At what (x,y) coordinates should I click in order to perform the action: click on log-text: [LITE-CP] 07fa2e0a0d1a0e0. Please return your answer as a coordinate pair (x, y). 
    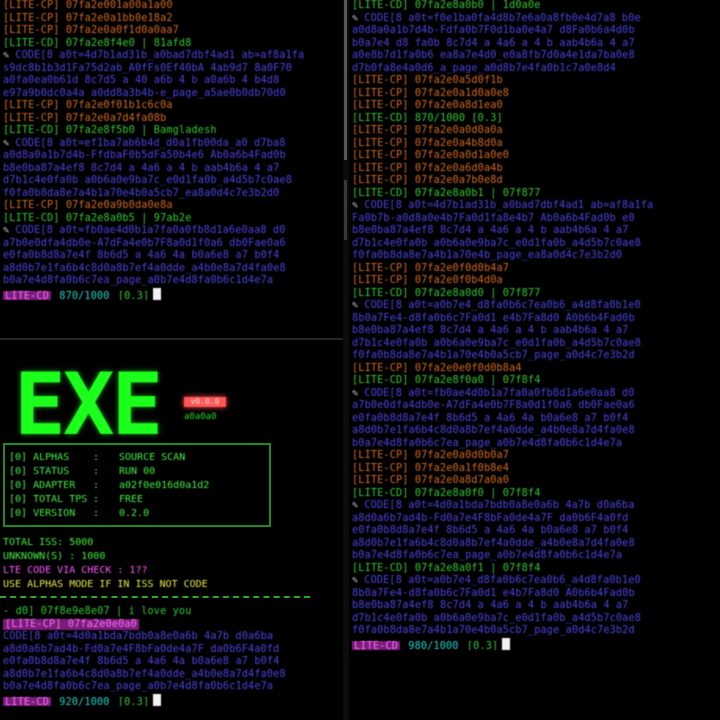
    Looking at the image, I should click on (431, 155).